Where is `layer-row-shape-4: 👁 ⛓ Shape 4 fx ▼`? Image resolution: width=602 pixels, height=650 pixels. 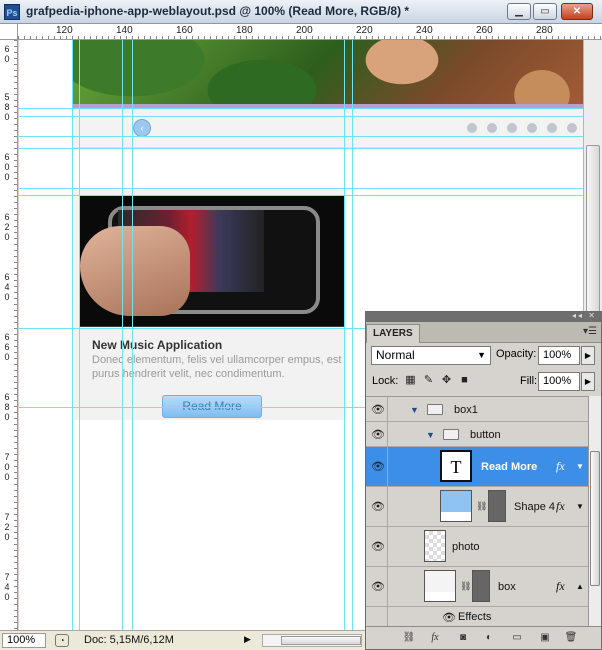
layer-row-shape-4: 👁 ⛓ Shape 4 fx ▼ is located at coordinates (477, 507).